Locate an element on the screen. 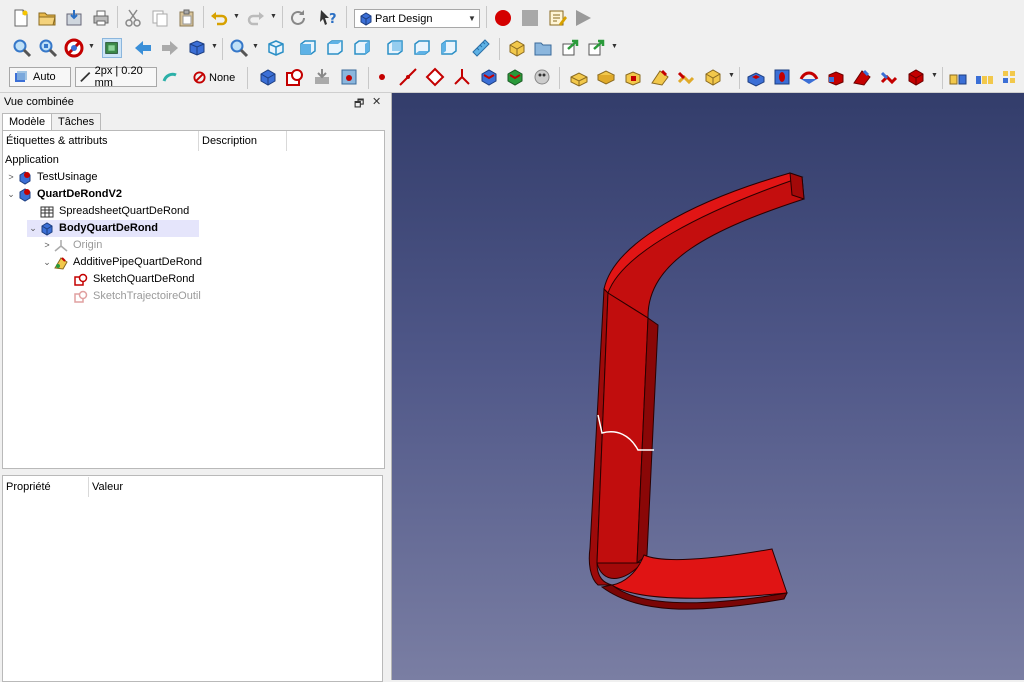 The height and width of the screenshot is (682, 1024). back-arrow-icon is located at coordinates (143, 48).